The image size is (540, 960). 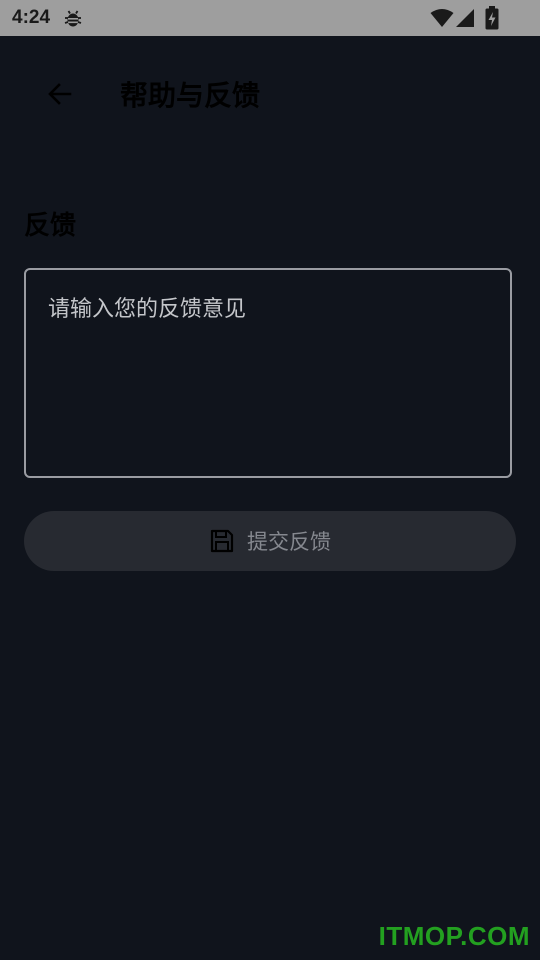 What do you see at coordinates (222, 541) in the screenshot?
I see `save-icon` at bounding box center [222, 541].